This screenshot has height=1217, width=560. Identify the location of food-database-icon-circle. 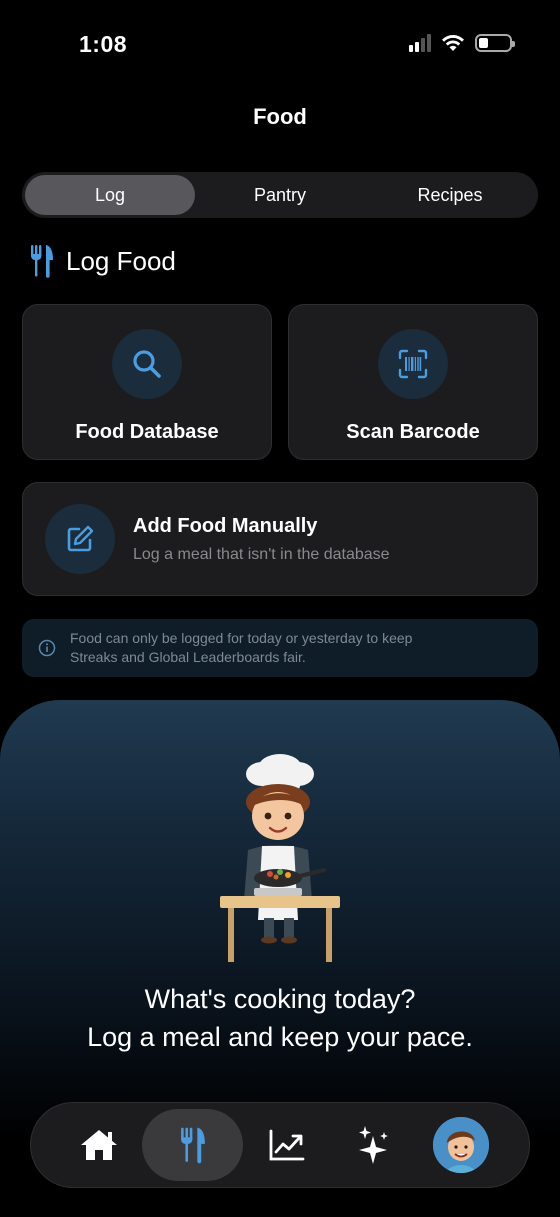
(147, 364).